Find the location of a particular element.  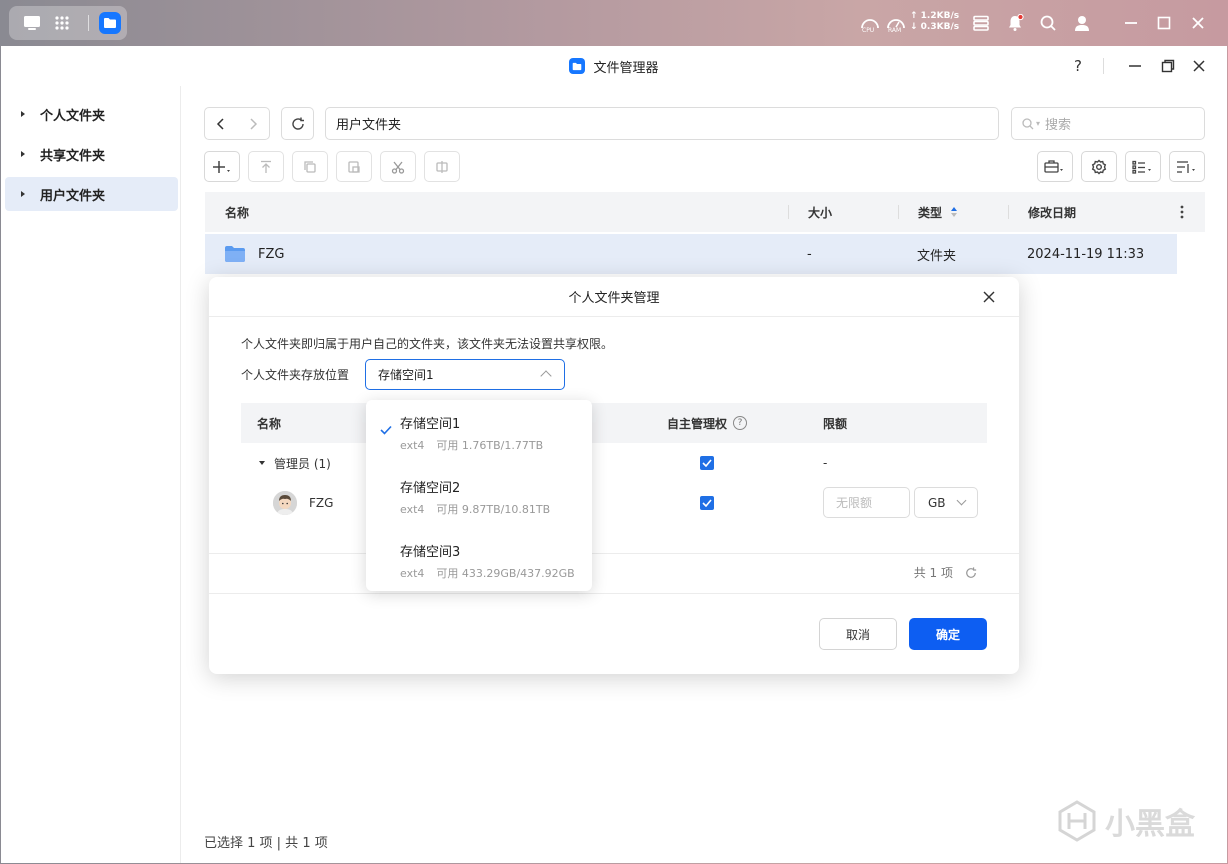

dialog-divider is located at coordinates (614, 593).